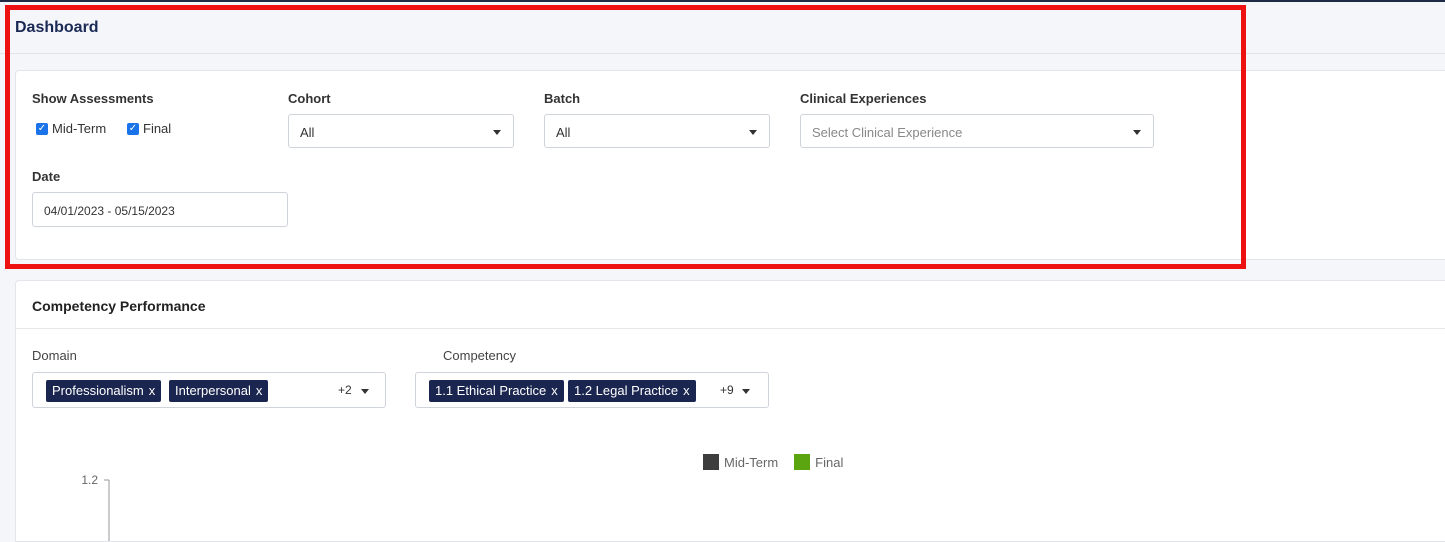 The height and width of the screenshot is (542, 1445). What do you see at coordinates (109, 211) in the screenshot?
I see `date-range-value: 04/01/2023 - 05/15/2023` at bounding box center [109, 211].